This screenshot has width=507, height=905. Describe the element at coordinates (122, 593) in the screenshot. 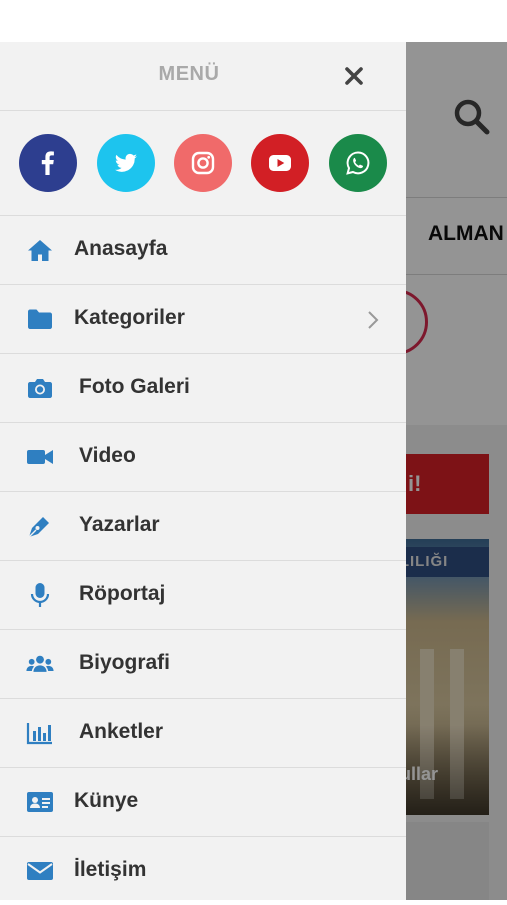

I see `menu-item-label: Röportaj` at that location.